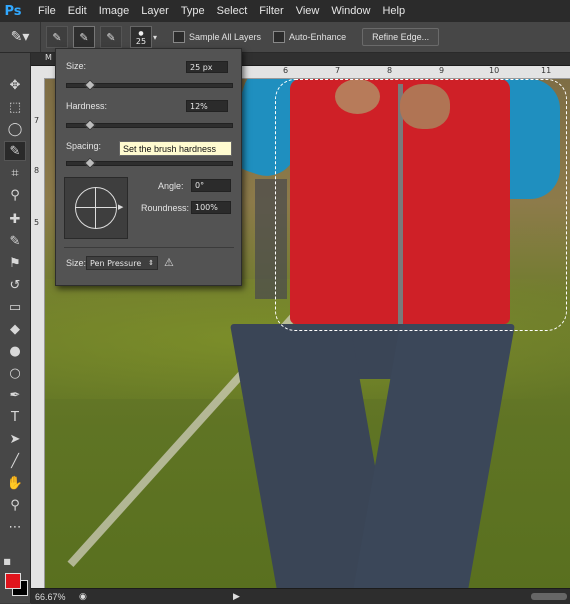 Image resolution: width=570 pixels, height=604 pixels. I want to click on status-bar: 66.67% ◉ ▶, so click(300, 596).